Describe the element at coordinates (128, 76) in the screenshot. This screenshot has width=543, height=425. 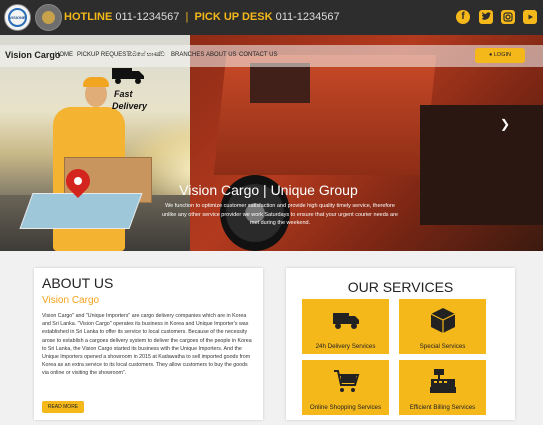
I see `delivery-truck-icon` at that location.